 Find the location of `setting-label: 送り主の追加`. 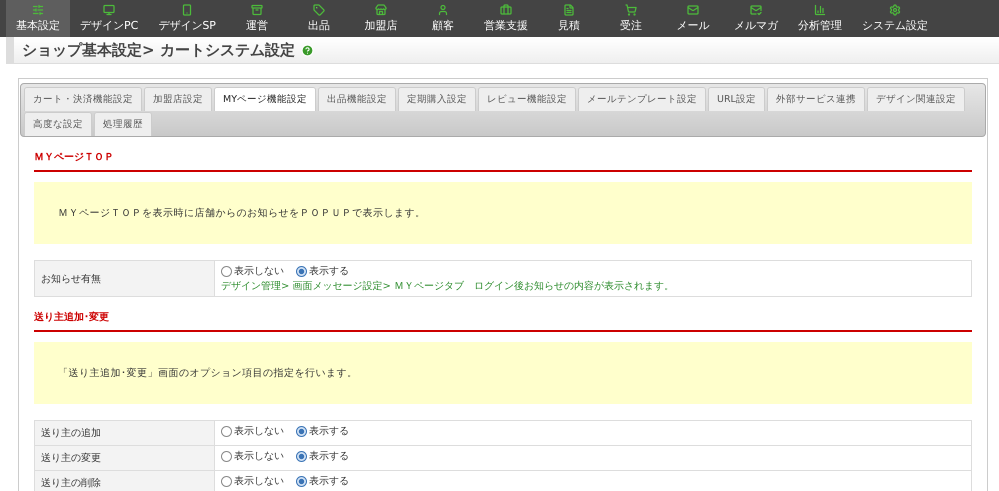

setting-label: 送り主の追加 is located at coordinates (125, 433).